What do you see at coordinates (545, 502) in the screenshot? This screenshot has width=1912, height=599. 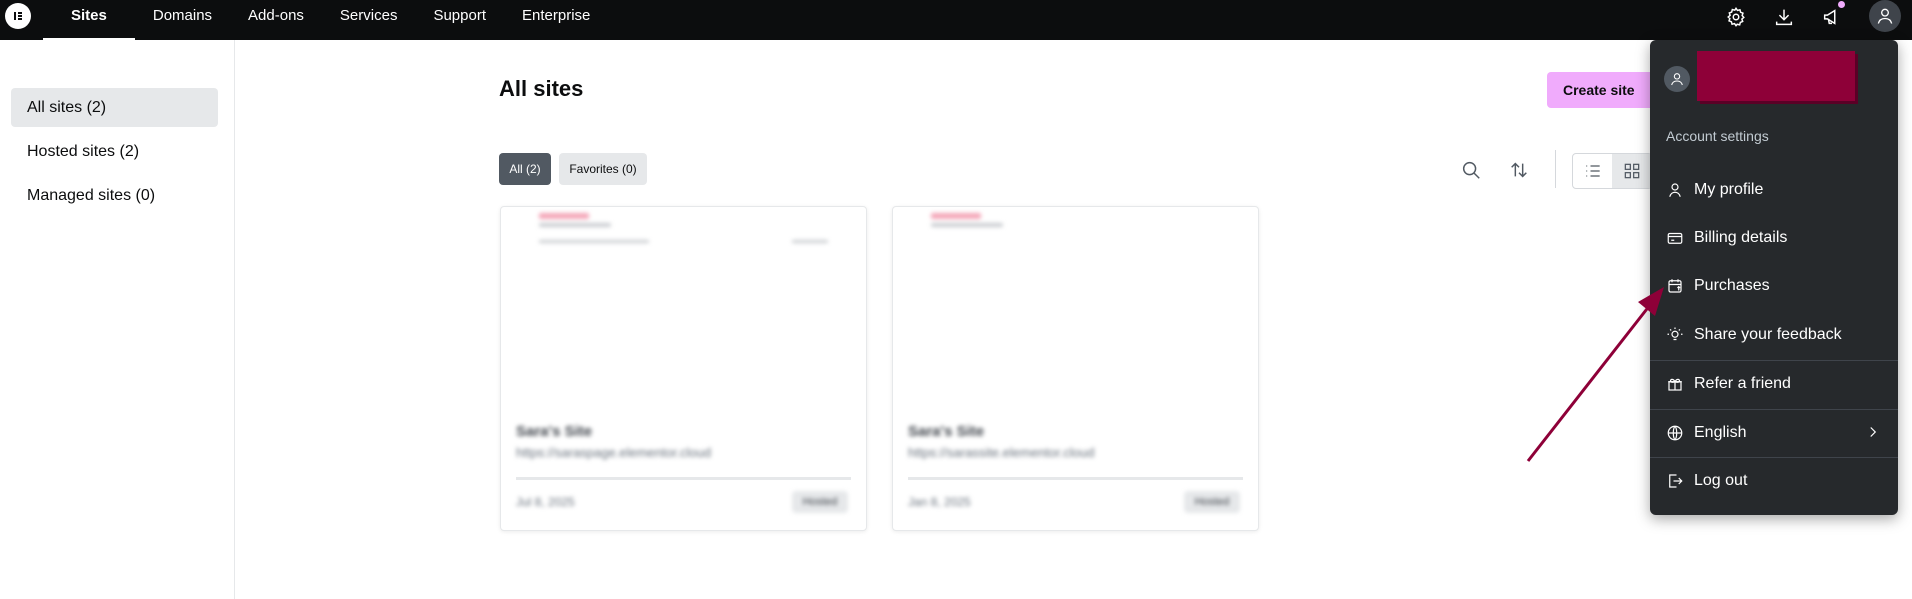 I see `site-date: Jul 8, 2025` at bounding box center [545, 502].